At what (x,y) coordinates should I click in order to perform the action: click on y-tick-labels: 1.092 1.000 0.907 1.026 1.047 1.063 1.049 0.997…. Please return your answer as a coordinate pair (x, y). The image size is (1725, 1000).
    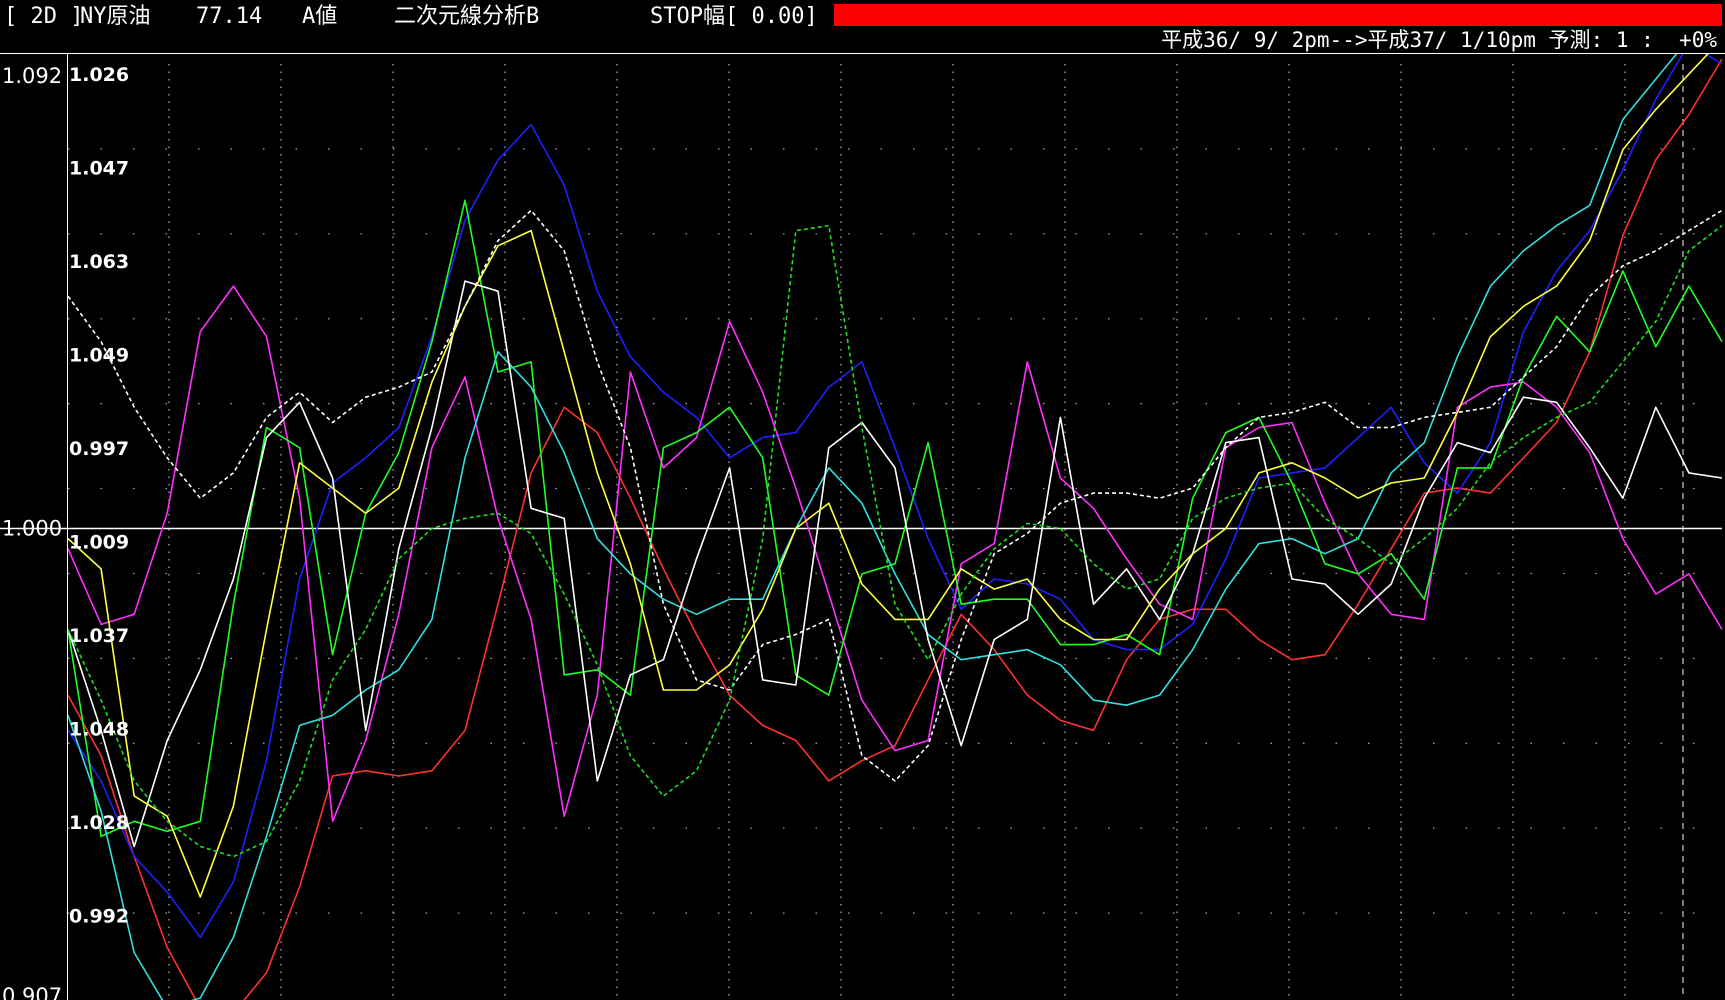
    Looking at the image, I should click on (65, 532).